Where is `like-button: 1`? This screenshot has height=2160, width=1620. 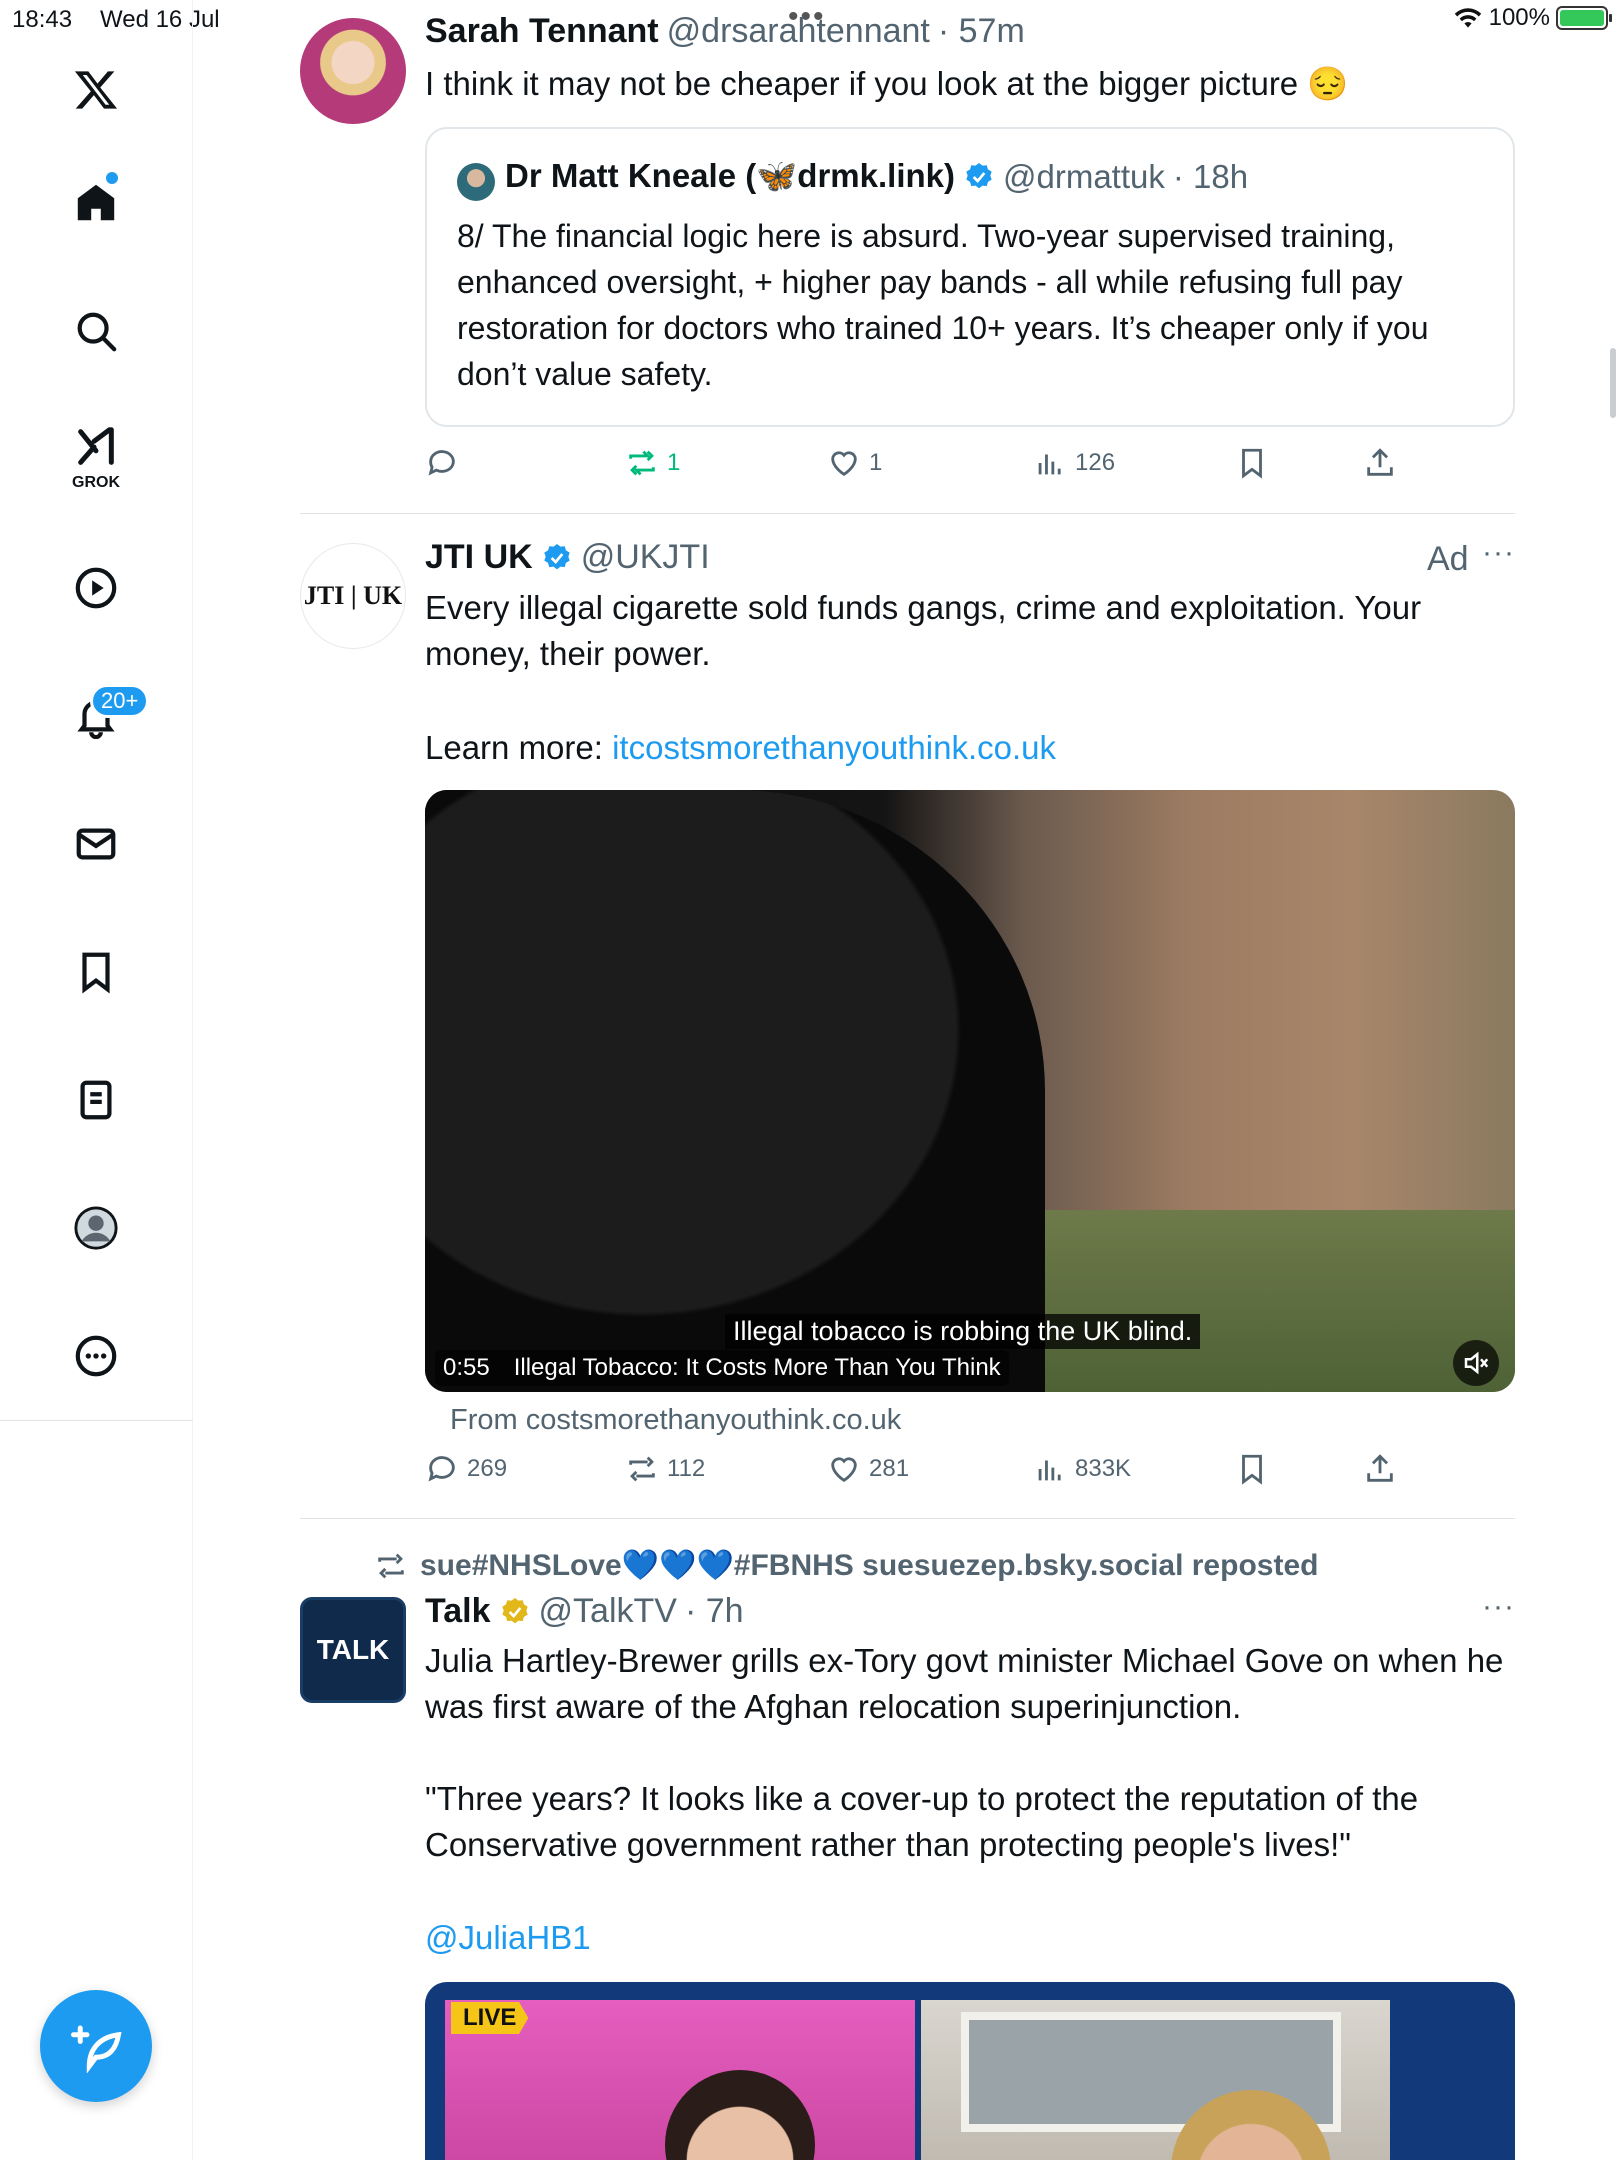 like-button: 1 is located at coordinates (854, 463).